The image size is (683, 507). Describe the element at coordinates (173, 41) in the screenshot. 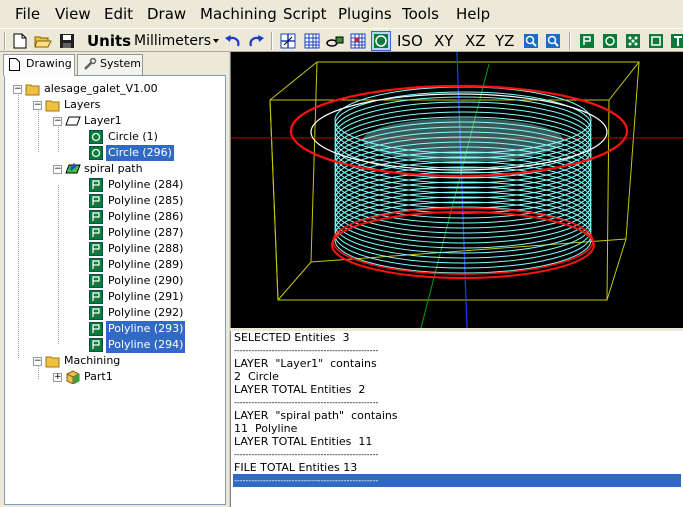

I see `units-value: Millimeters` at that location.